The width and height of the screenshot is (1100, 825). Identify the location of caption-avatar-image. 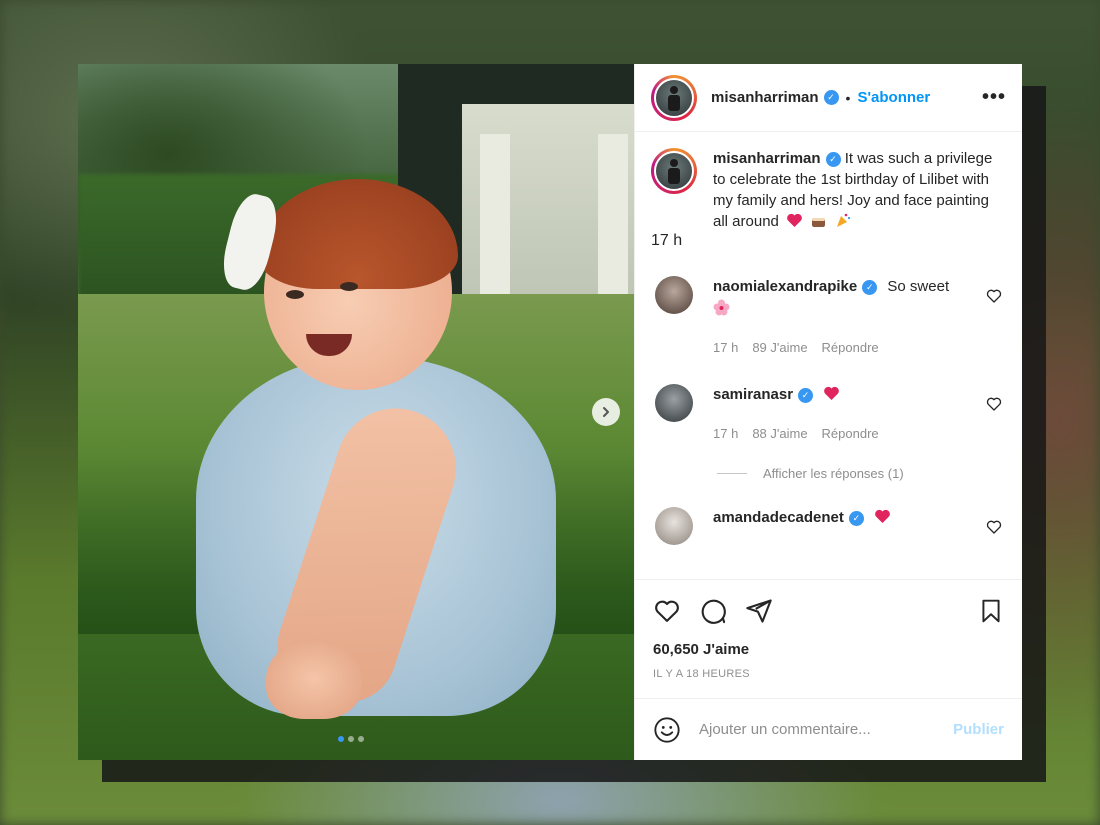
(674, 171).